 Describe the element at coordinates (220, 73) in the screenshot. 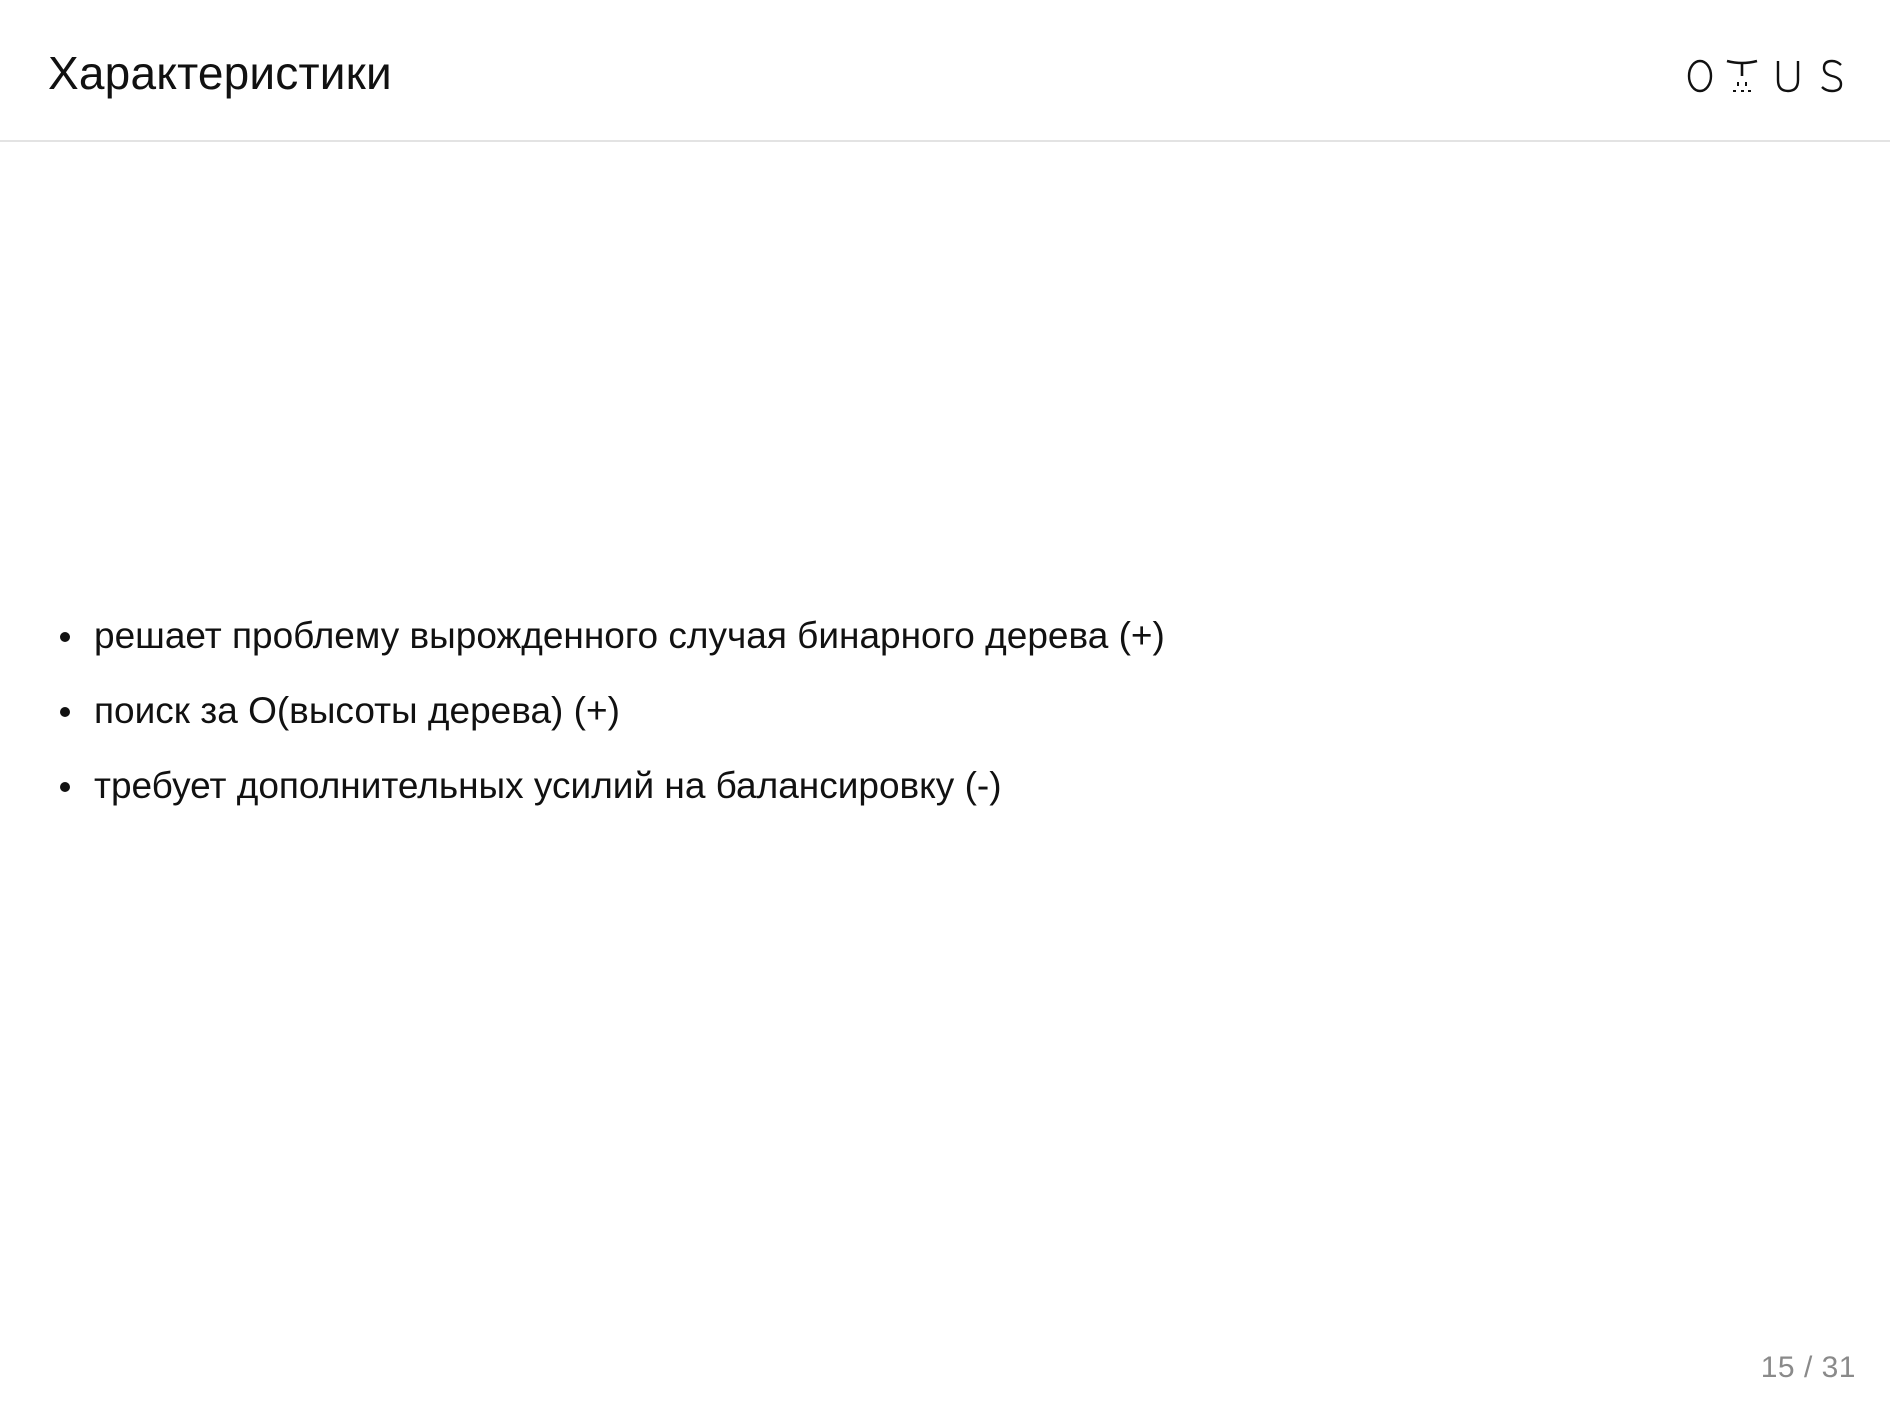

I see `slide-title: Характеристики` at that location.